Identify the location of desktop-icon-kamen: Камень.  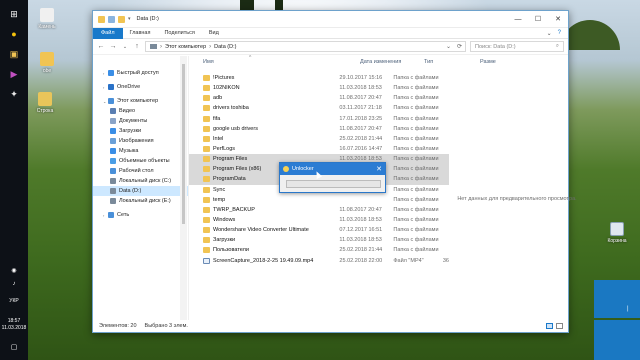
(47, 19).